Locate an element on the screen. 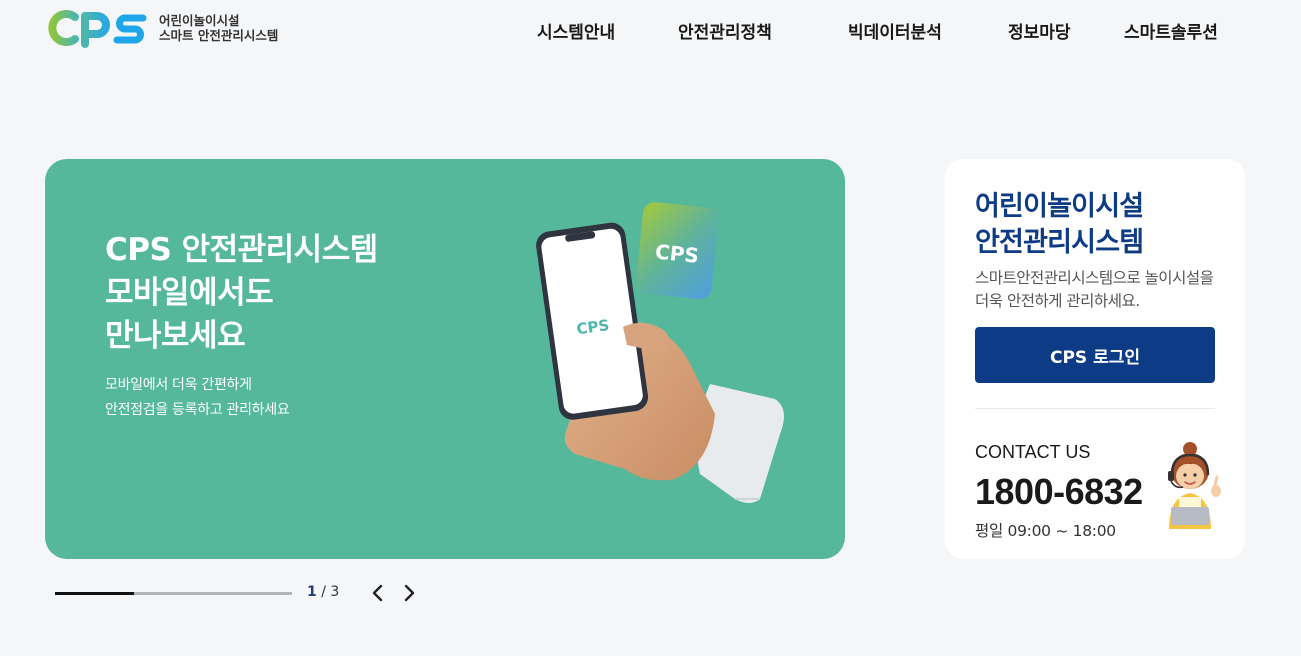 This screenshot has height=656, width=1301. slide-progress-fill is located at coordinates (94, 593).